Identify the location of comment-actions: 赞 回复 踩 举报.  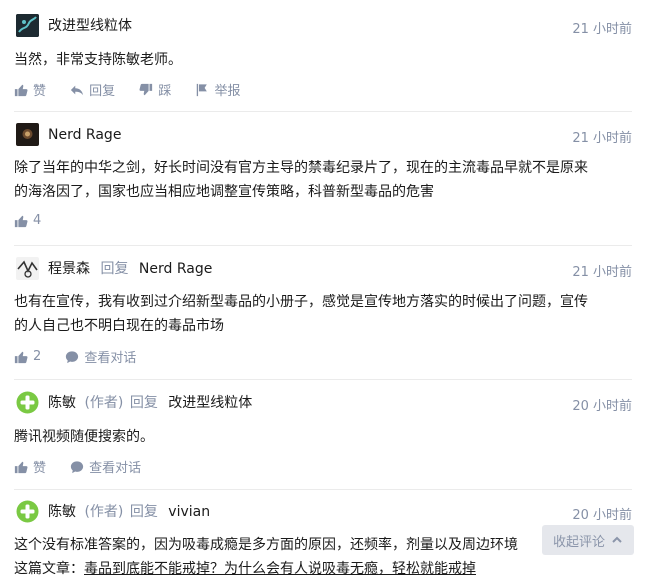
(137, 90).